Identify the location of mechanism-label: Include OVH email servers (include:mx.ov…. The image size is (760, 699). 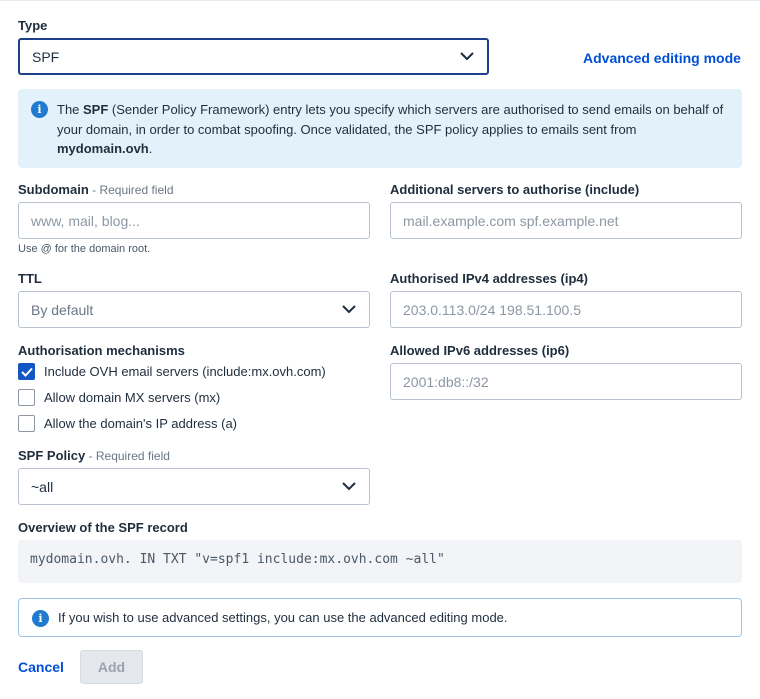
(185, 371).